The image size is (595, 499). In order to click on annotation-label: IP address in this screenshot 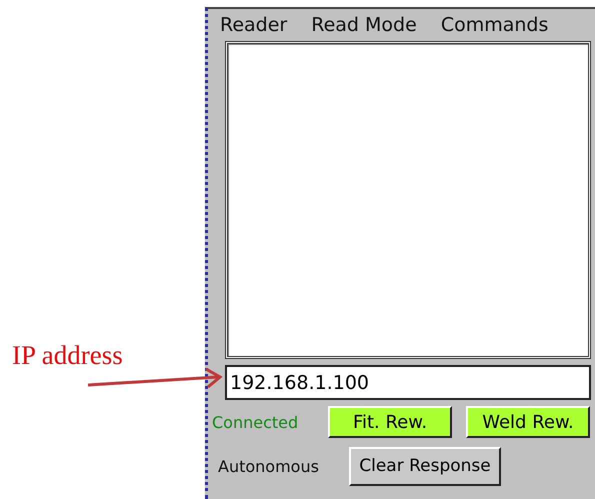, I will do `click(67, 355)`.